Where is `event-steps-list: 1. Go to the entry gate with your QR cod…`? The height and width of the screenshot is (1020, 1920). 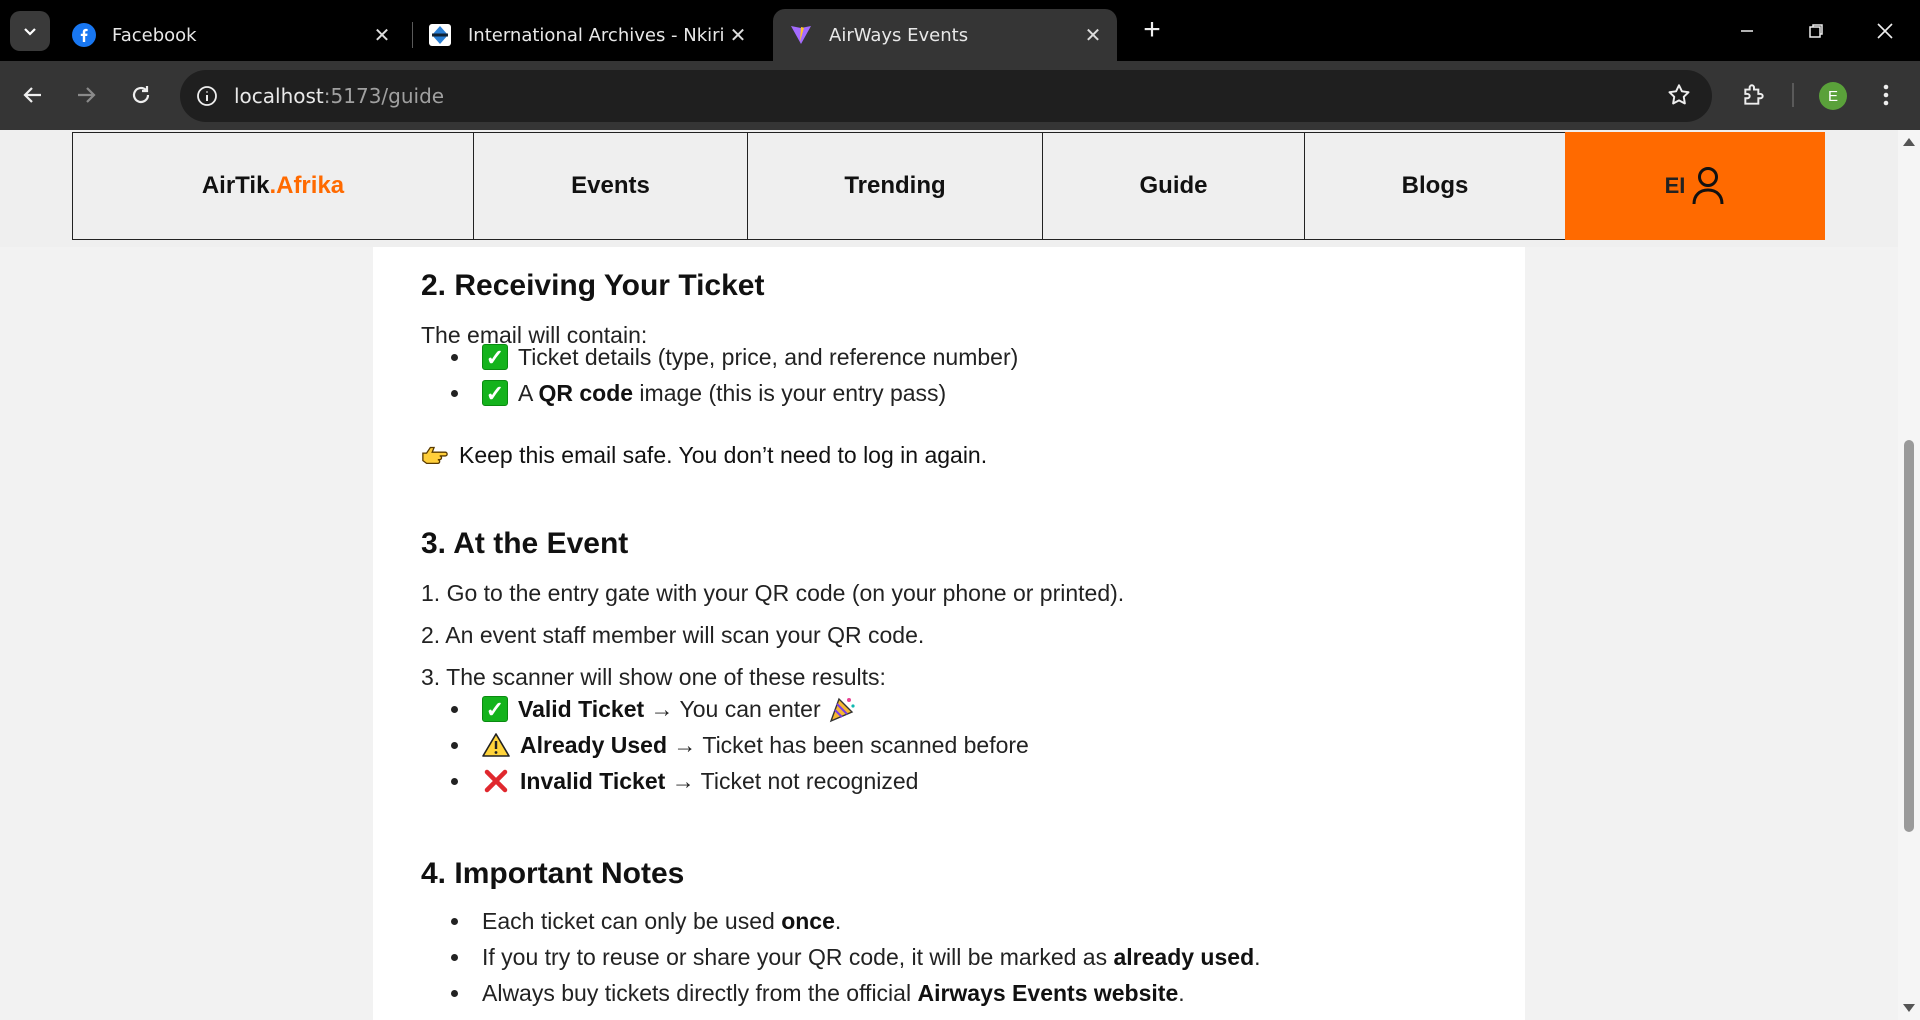
event-steps-list: 1. Go to the entry gate with your QR cod… is located at coordinates (772, 635).